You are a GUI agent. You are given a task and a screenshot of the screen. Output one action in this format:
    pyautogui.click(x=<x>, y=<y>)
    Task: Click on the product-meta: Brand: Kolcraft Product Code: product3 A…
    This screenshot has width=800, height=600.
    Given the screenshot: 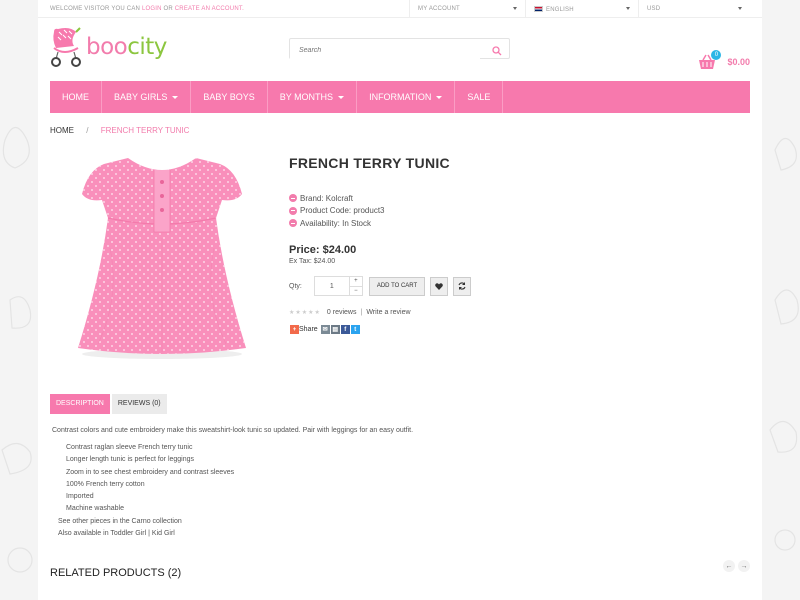 What is the action you would take?
    pyautogui.click(x=509, y=211)
    